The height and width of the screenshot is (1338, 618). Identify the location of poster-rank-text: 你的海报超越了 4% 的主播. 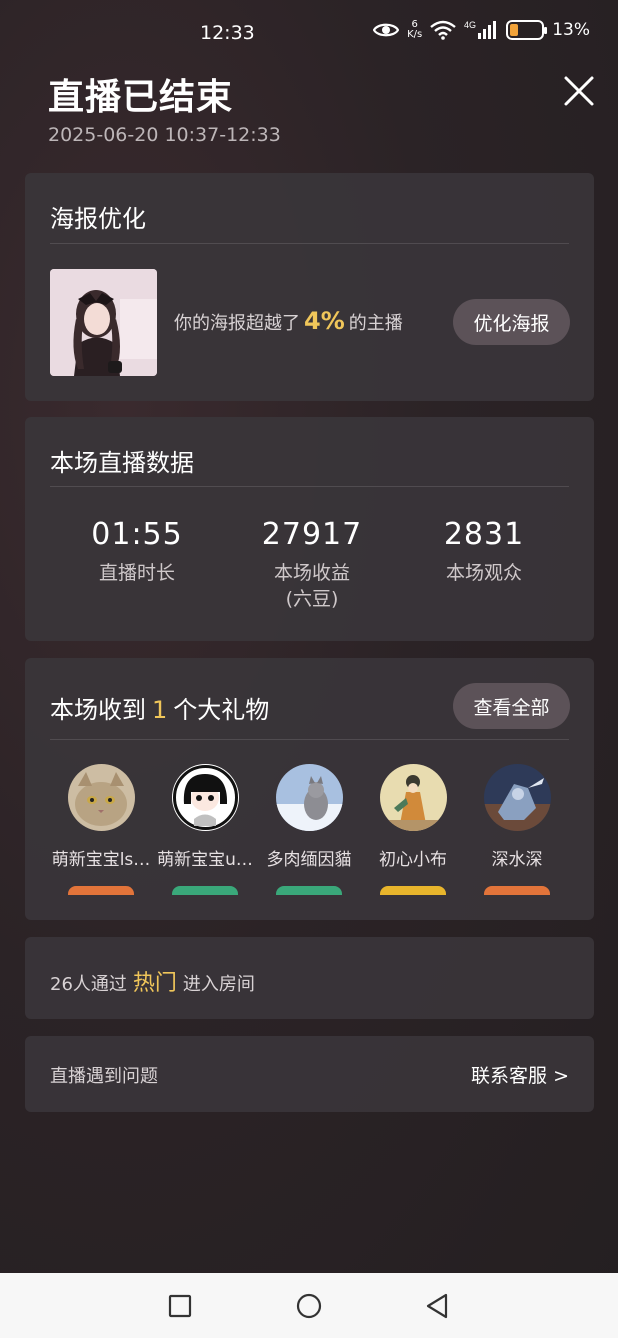
(288, 321).